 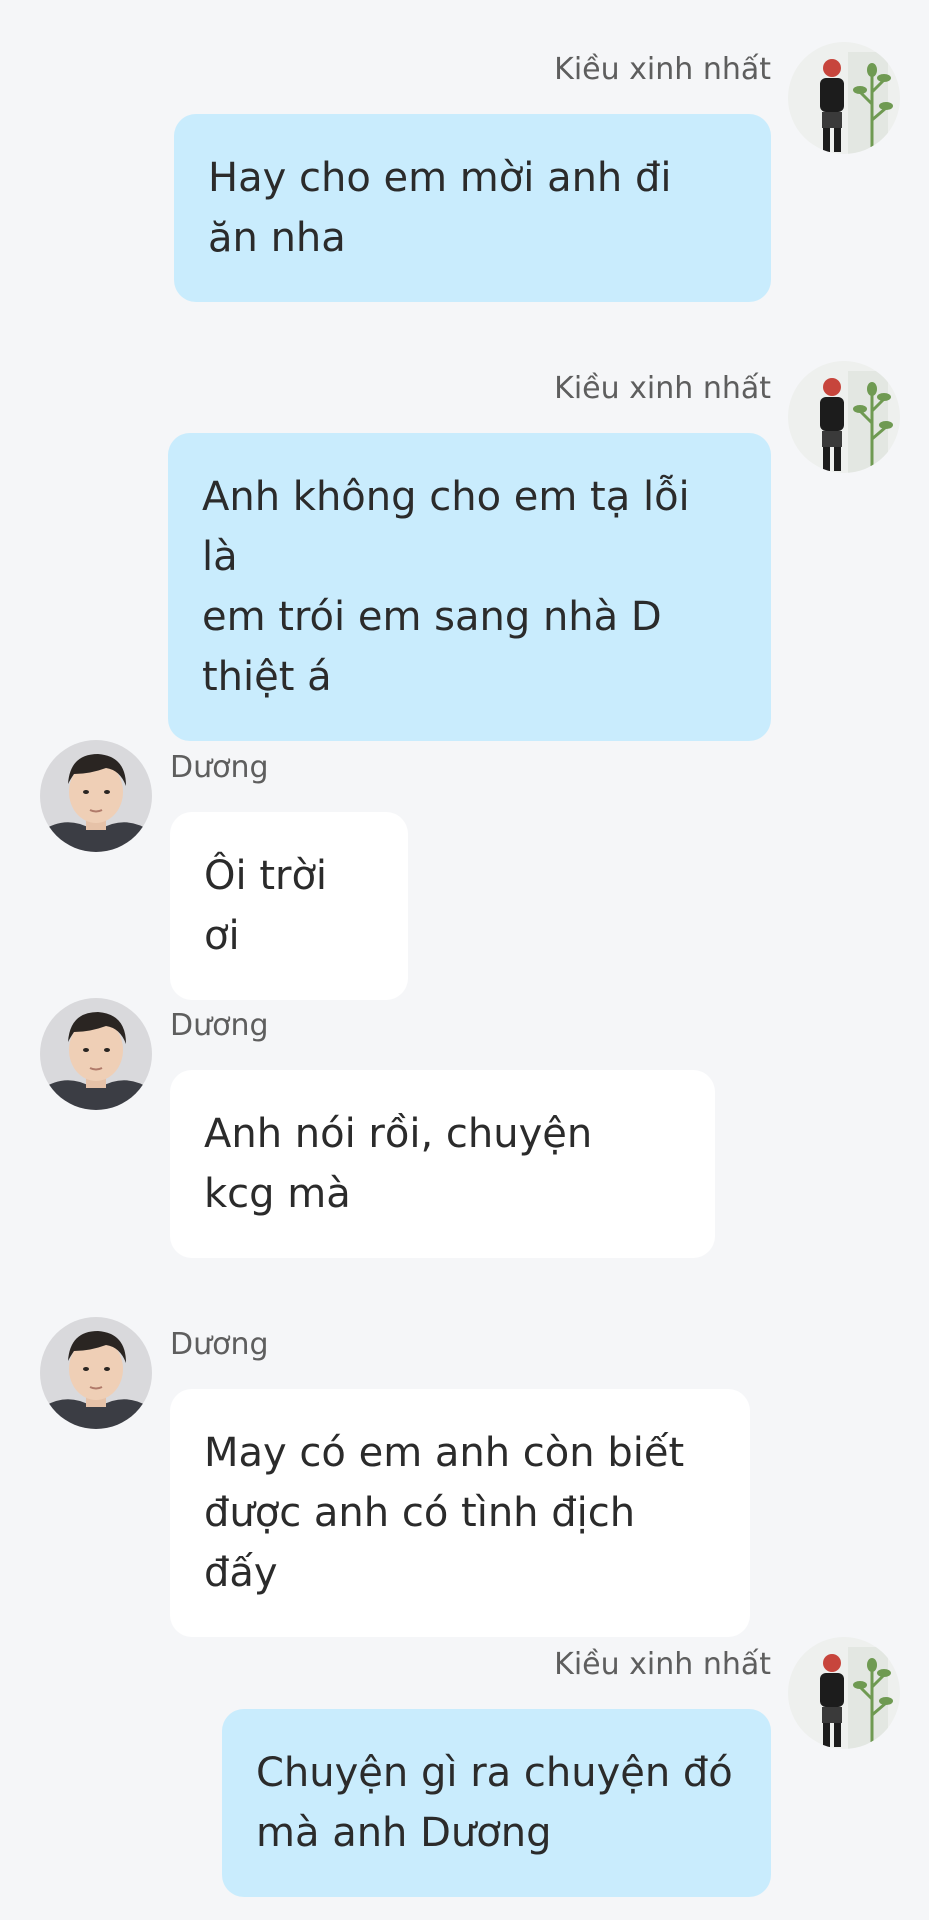 What do you see at coordinates (496, 1803) in the screenshot?
I see `message-bubble: Chuyện gì ra chuyện đó mà anh Dương` at bounding box center [496, 1803].